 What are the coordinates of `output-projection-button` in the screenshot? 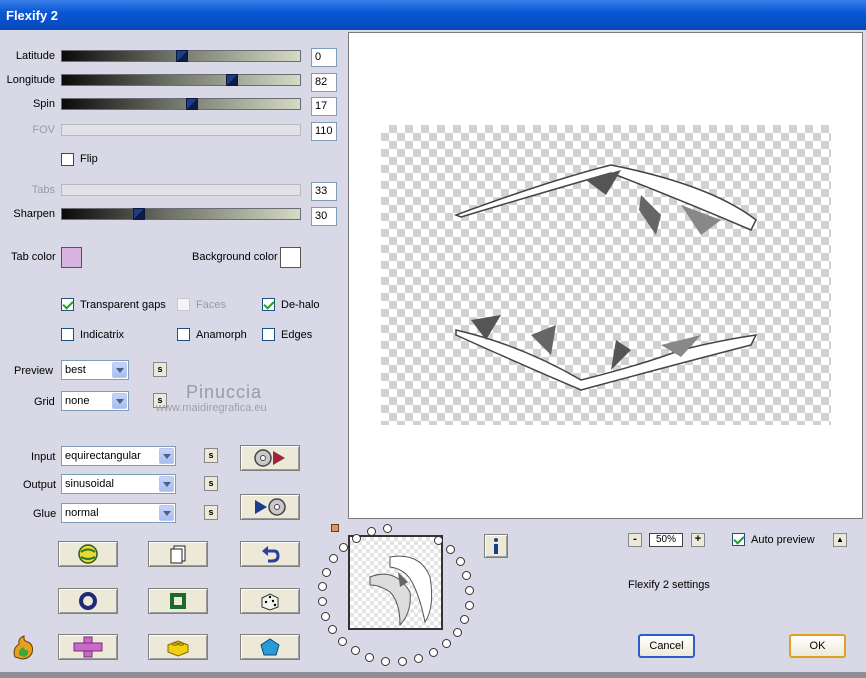 It's located at (270, 507).